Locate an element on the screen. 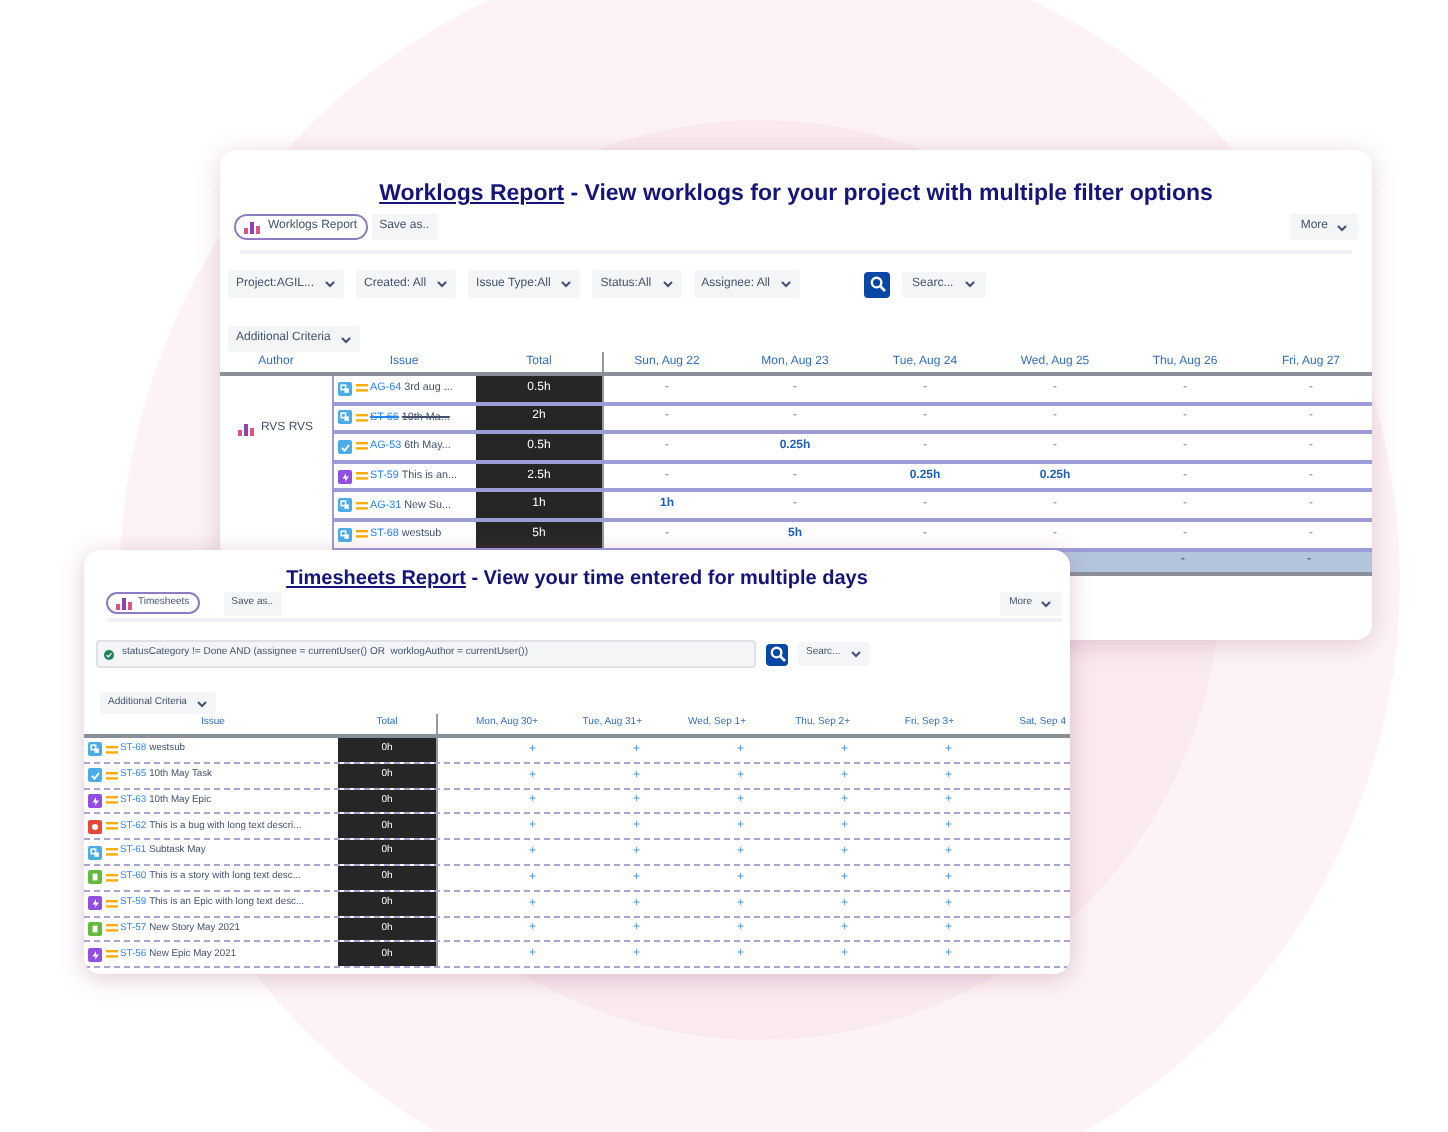 Image resolution: width=1448 pixels, height=1132 pixels. report-link: Worklogs Report is located at coordinates (472, 194).